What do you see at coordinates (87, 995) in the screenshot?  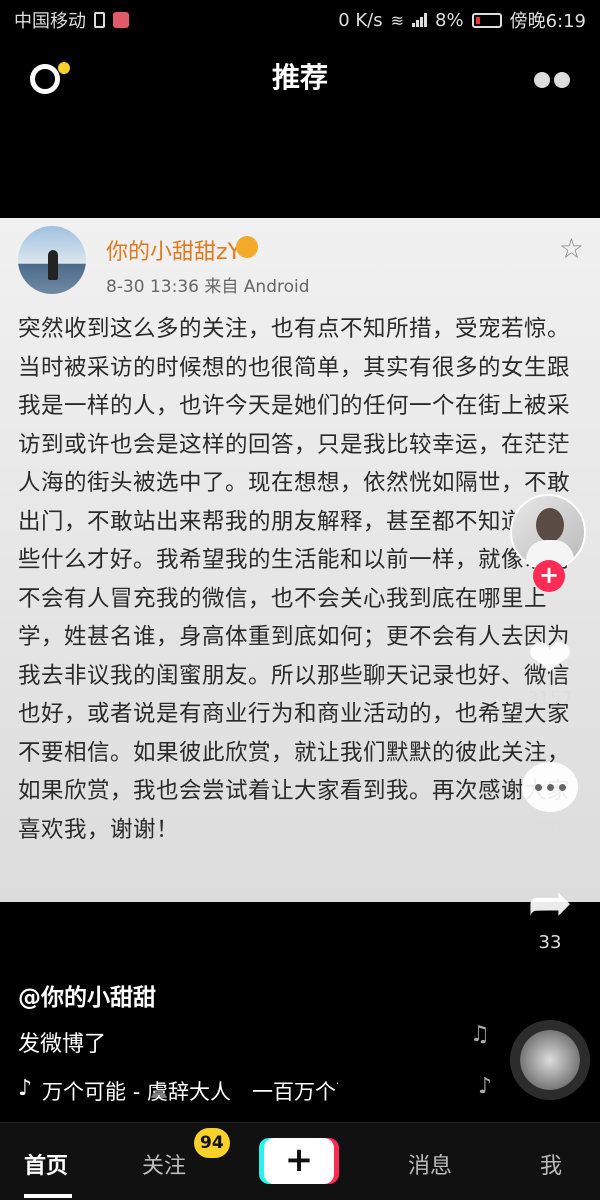 I see `video-author: @你的小甜甜` at bounding box center [87, 995].